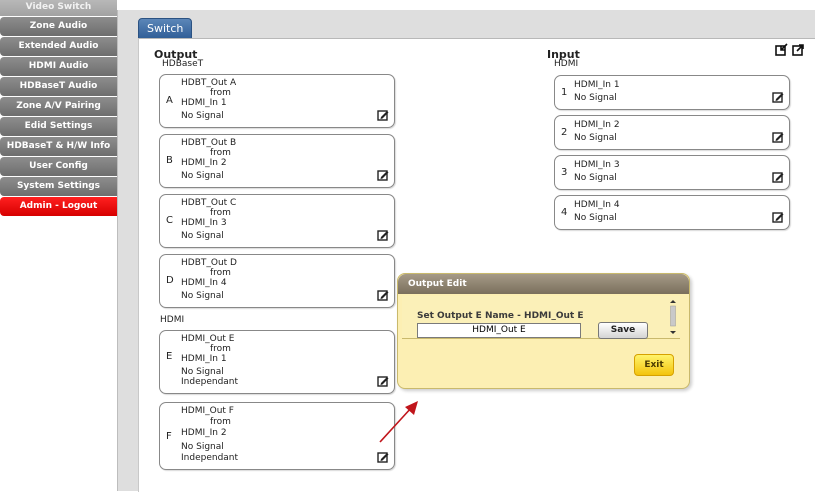  What do you see at coordinates (277, 101) in the screenshot?
I see `output-card-a: HDBT_Out A from A HDMI_In 1 No Signal` at bounding box center [277, 101].